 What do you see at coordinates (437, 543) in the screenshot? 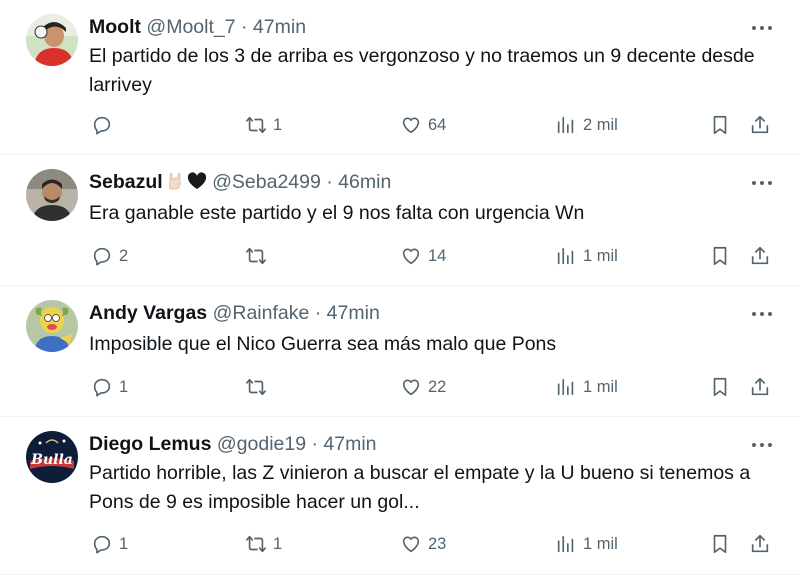
I see `like-count: 23` at bounding box center [437, 543].